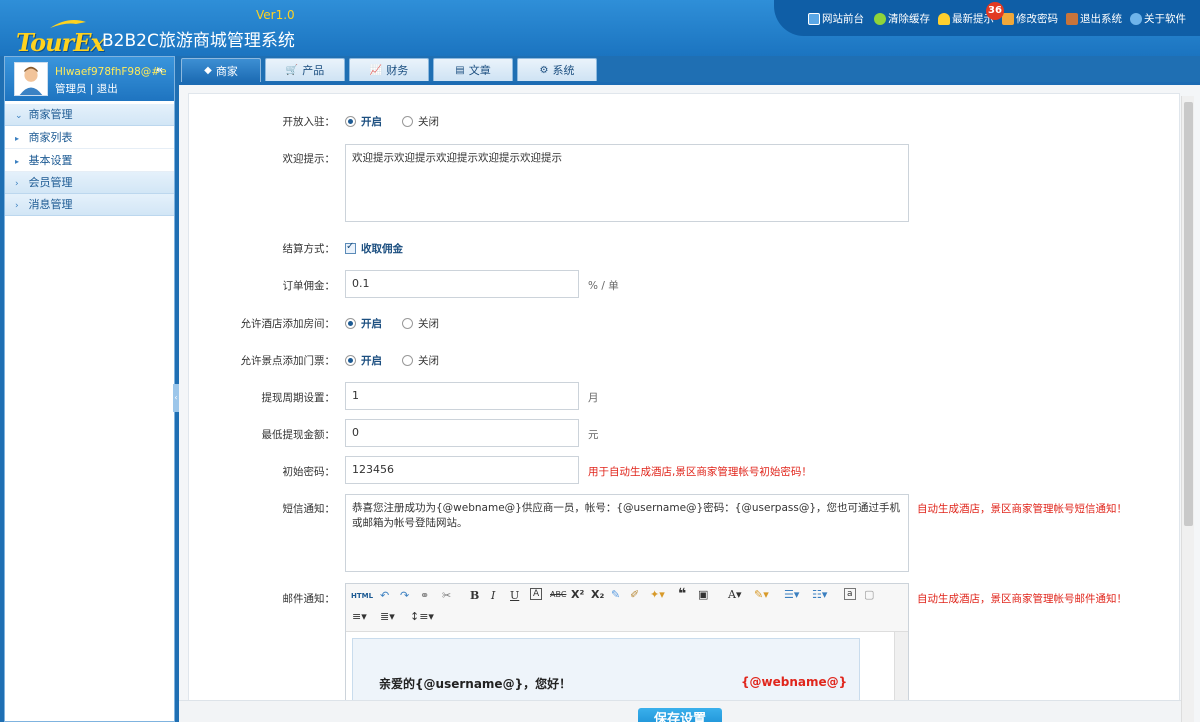 The image size is (1200, 722). Describe the element at coordinates (880, 18) in the screenshot. I see `refresh-icon` at that location.